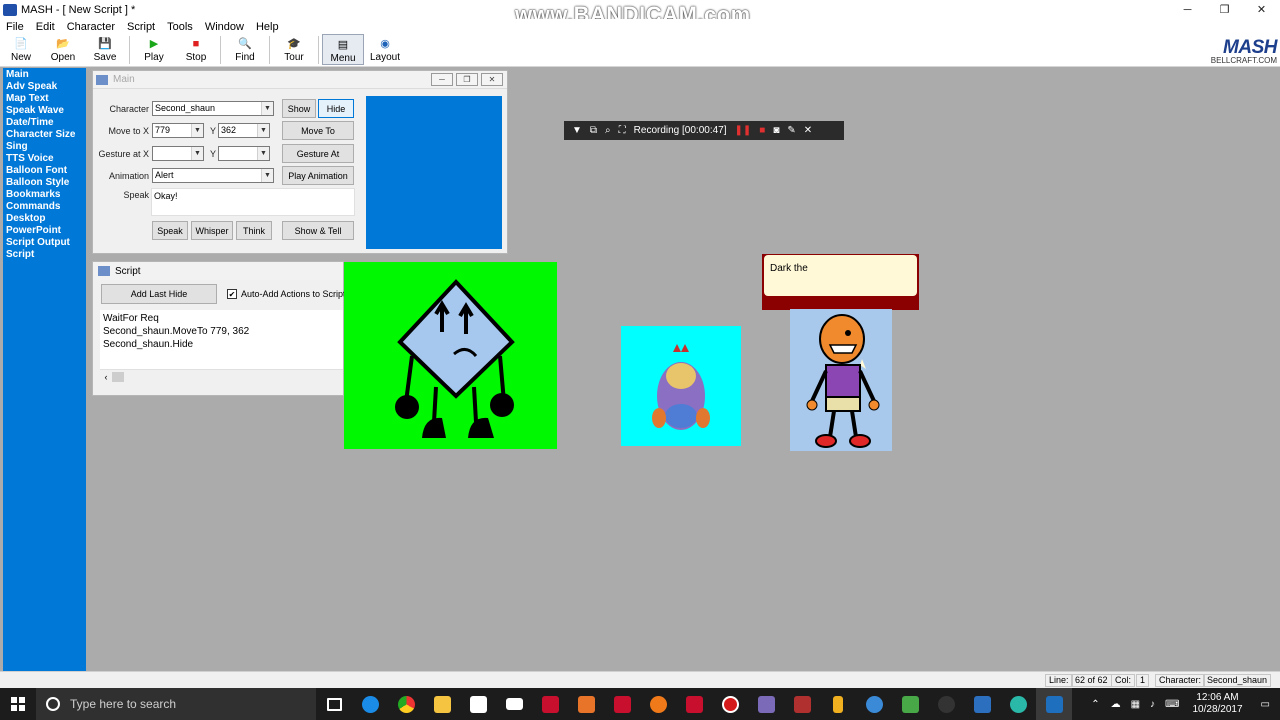  What do you see at coordinates (221, 376) in the screenshot?
I see `script-horizontal-scrollbar: ‹` at bounding box center [221, 376].